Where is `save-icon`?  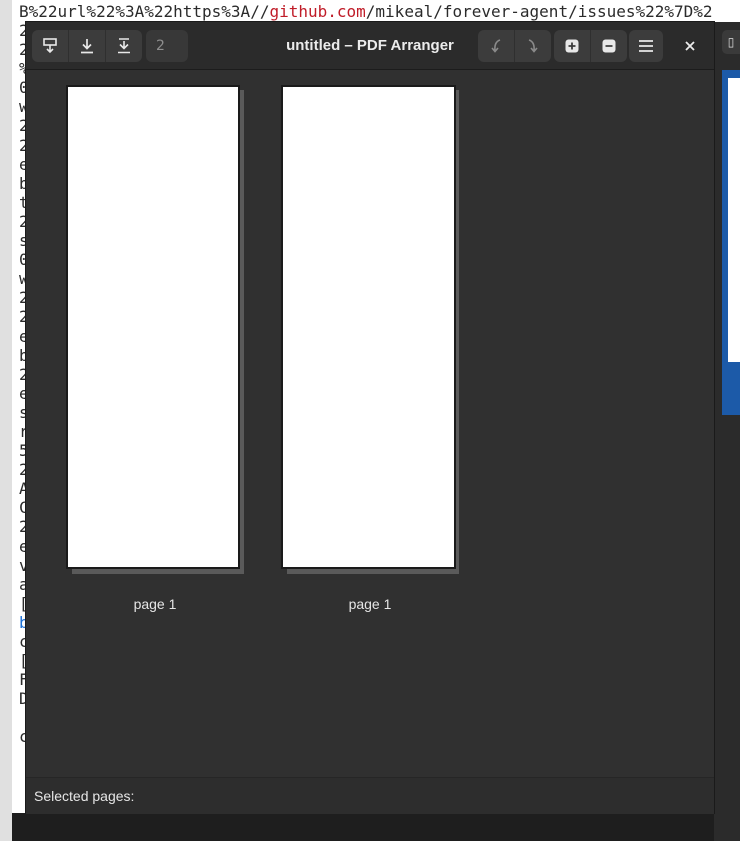
save-icon is located at coordinates (87, 46).